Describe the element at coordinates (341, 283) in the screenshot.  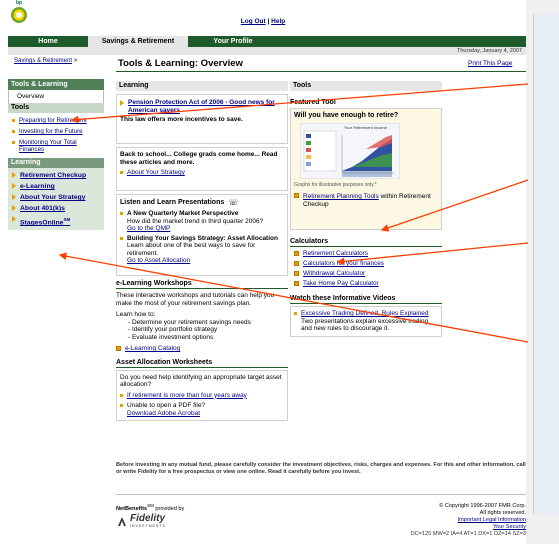
I see `calculator-link: Take Home Pay Calculator` at that location.